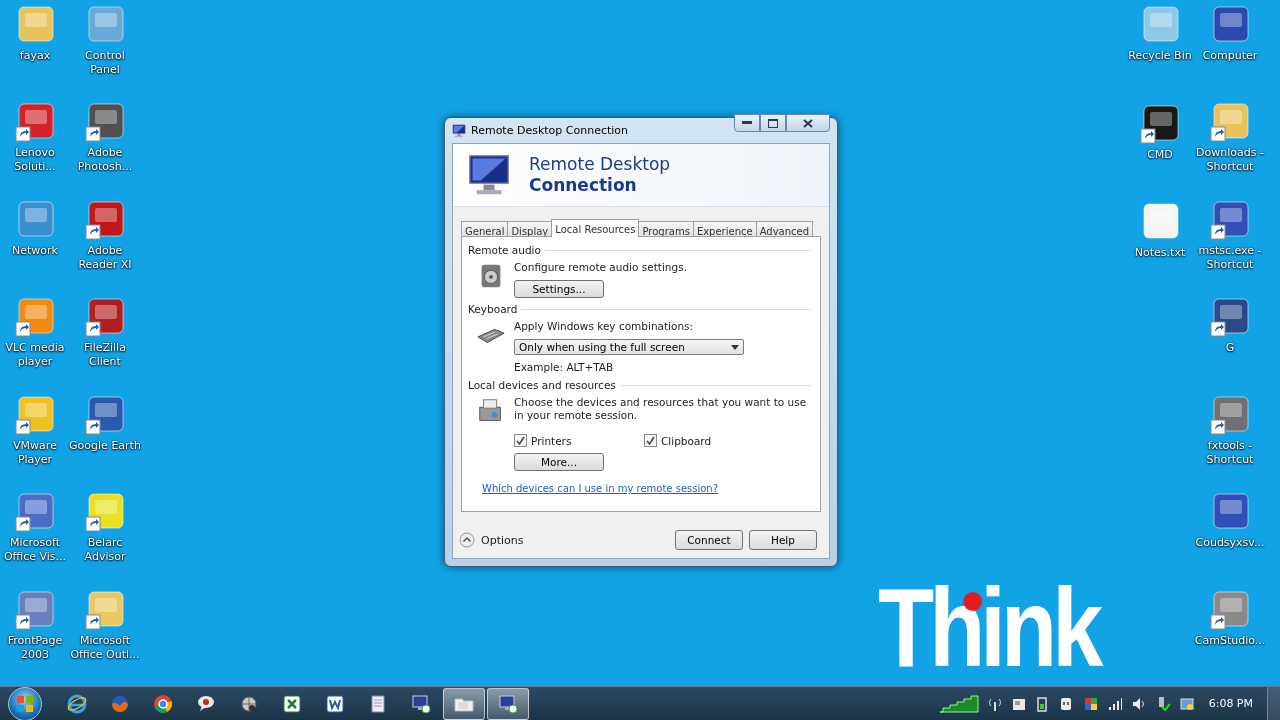 The width and height of the screenshot is (1280, 720). What do you see at coordinates (1230, 257) in the screenshot?
I see `icon-label: mstsc.exe - Shortcut` at bounding box center [1230, 257].